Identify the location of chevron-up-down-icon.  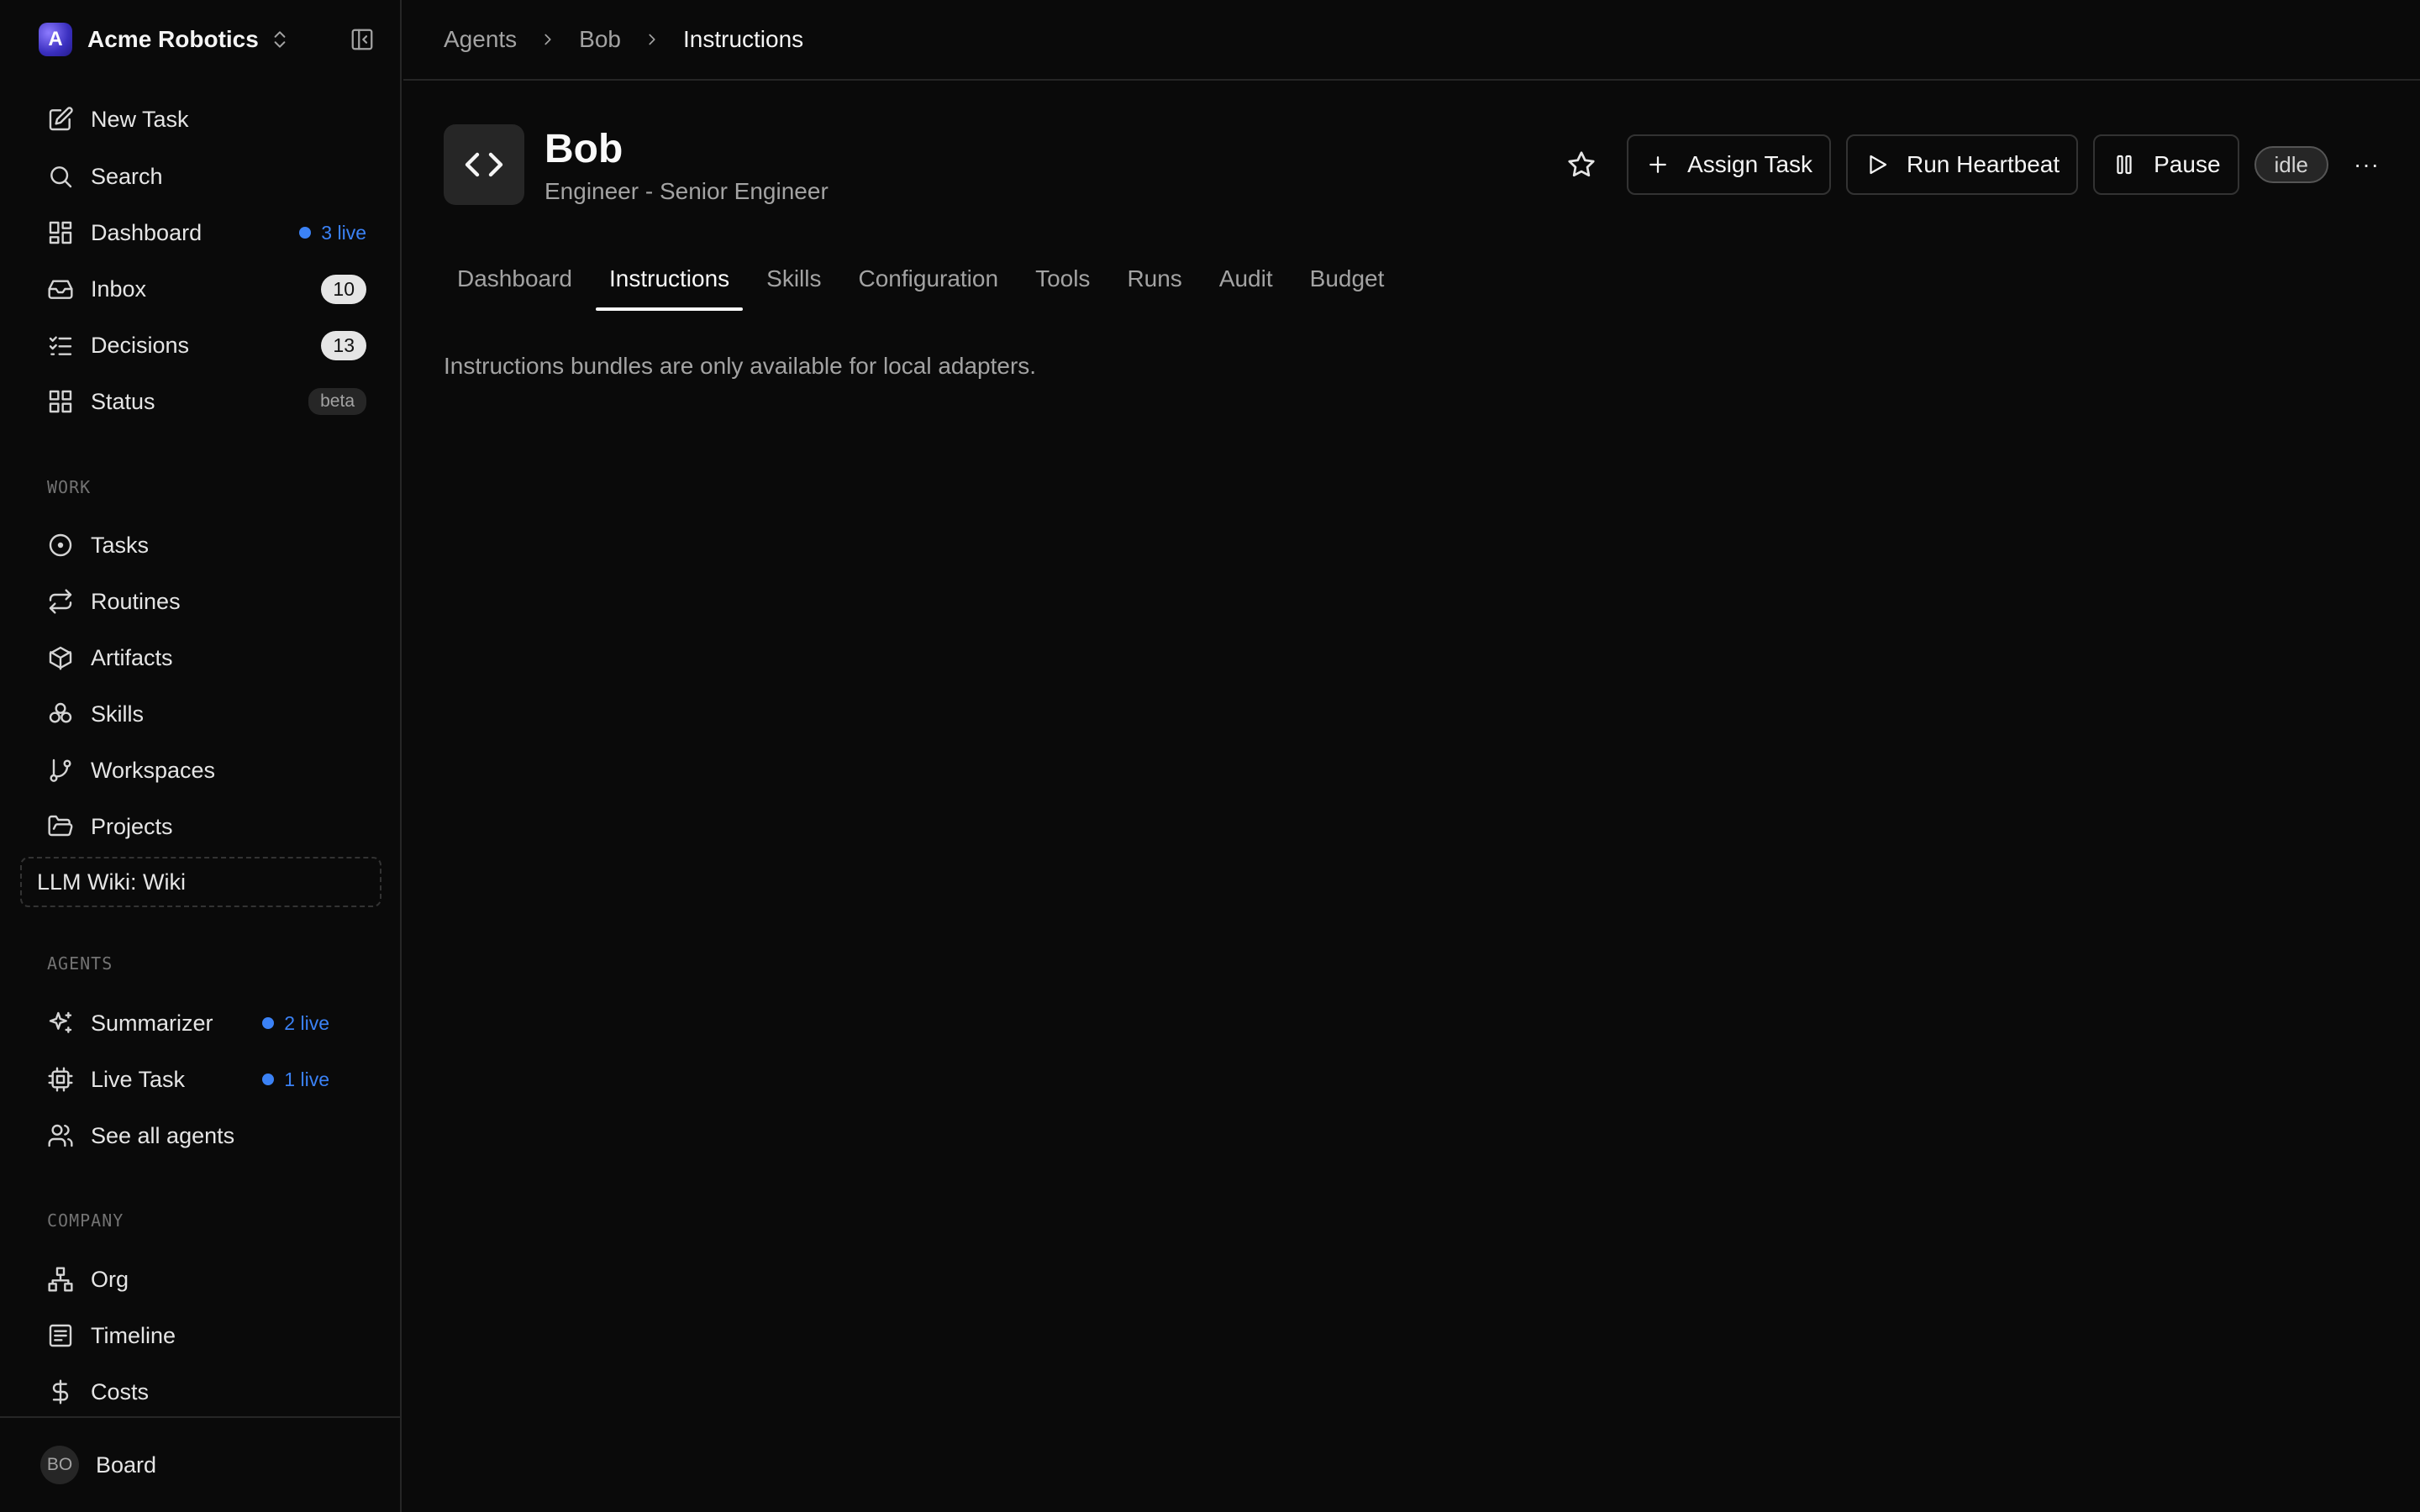
(280, 39).